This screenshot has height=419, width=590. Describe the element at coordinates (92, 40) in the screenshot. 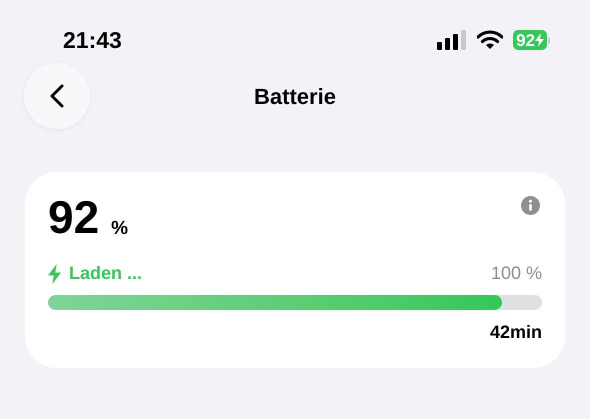

I see `status-time: 21:43` at that location.